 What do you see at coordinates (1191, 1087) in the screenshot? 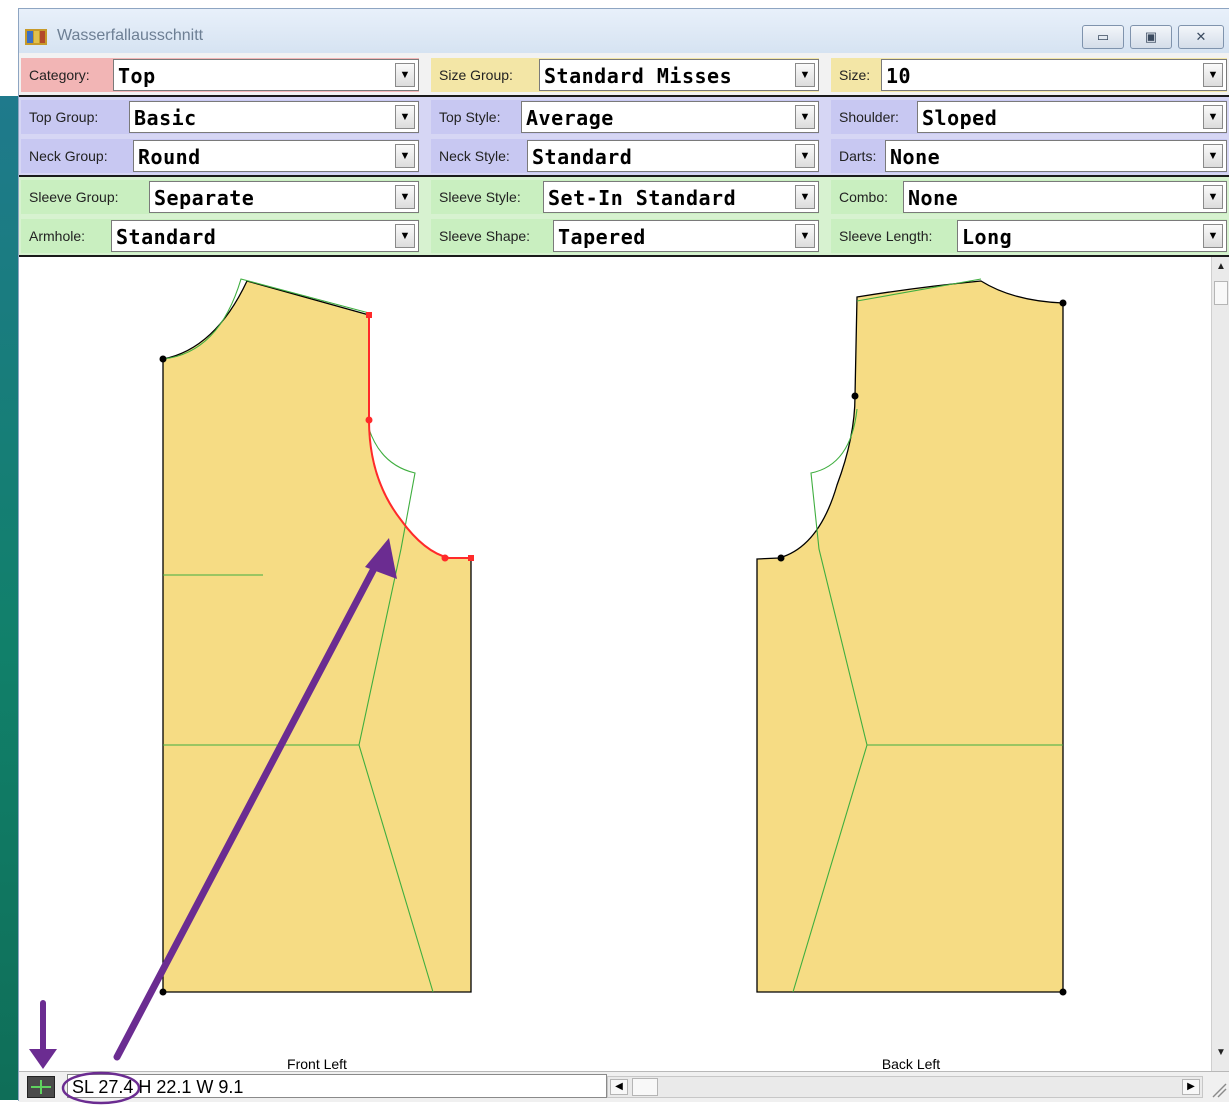
I see `scroll-right-icon: ▶` at bounding box center [1191, 1087].